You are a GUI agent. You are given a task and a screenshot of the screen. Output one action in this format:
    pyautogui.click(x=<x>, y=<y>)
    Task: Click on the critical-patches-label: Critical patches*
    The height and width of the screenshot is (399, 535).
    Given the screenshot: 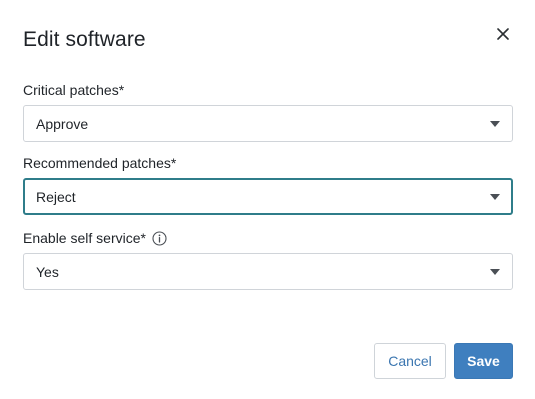 What is the action you would take?
    pyautogui.click(x=73, y=90)
    